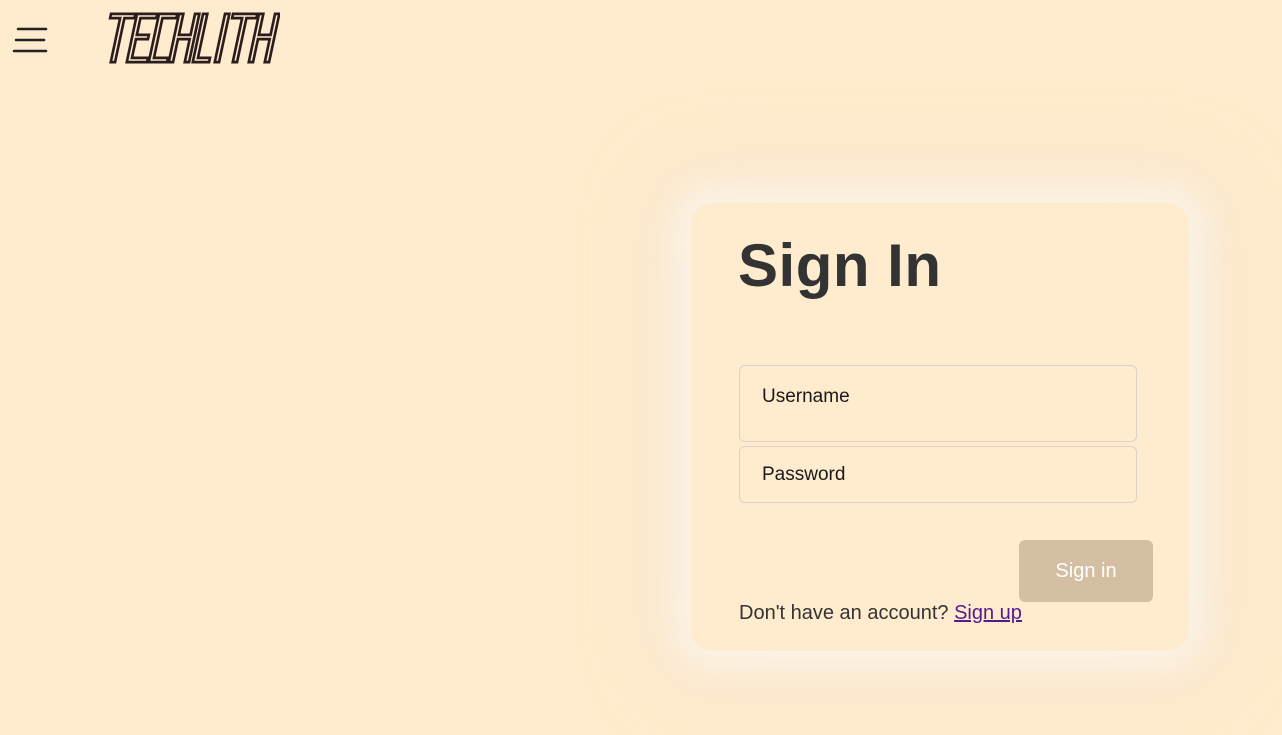 The width and height of the screenshot is (1282, 735). I want to click on signin-button: Sign in, so click(1086, 571).